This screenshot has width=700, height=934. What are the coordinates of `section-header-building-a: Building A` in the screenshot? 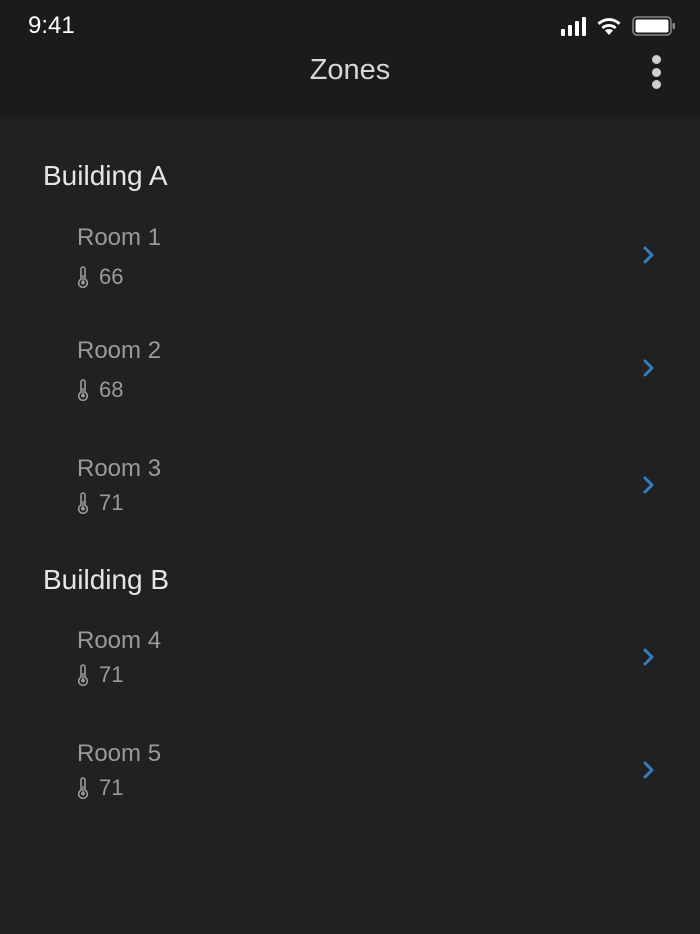 It's located at (105, 175).